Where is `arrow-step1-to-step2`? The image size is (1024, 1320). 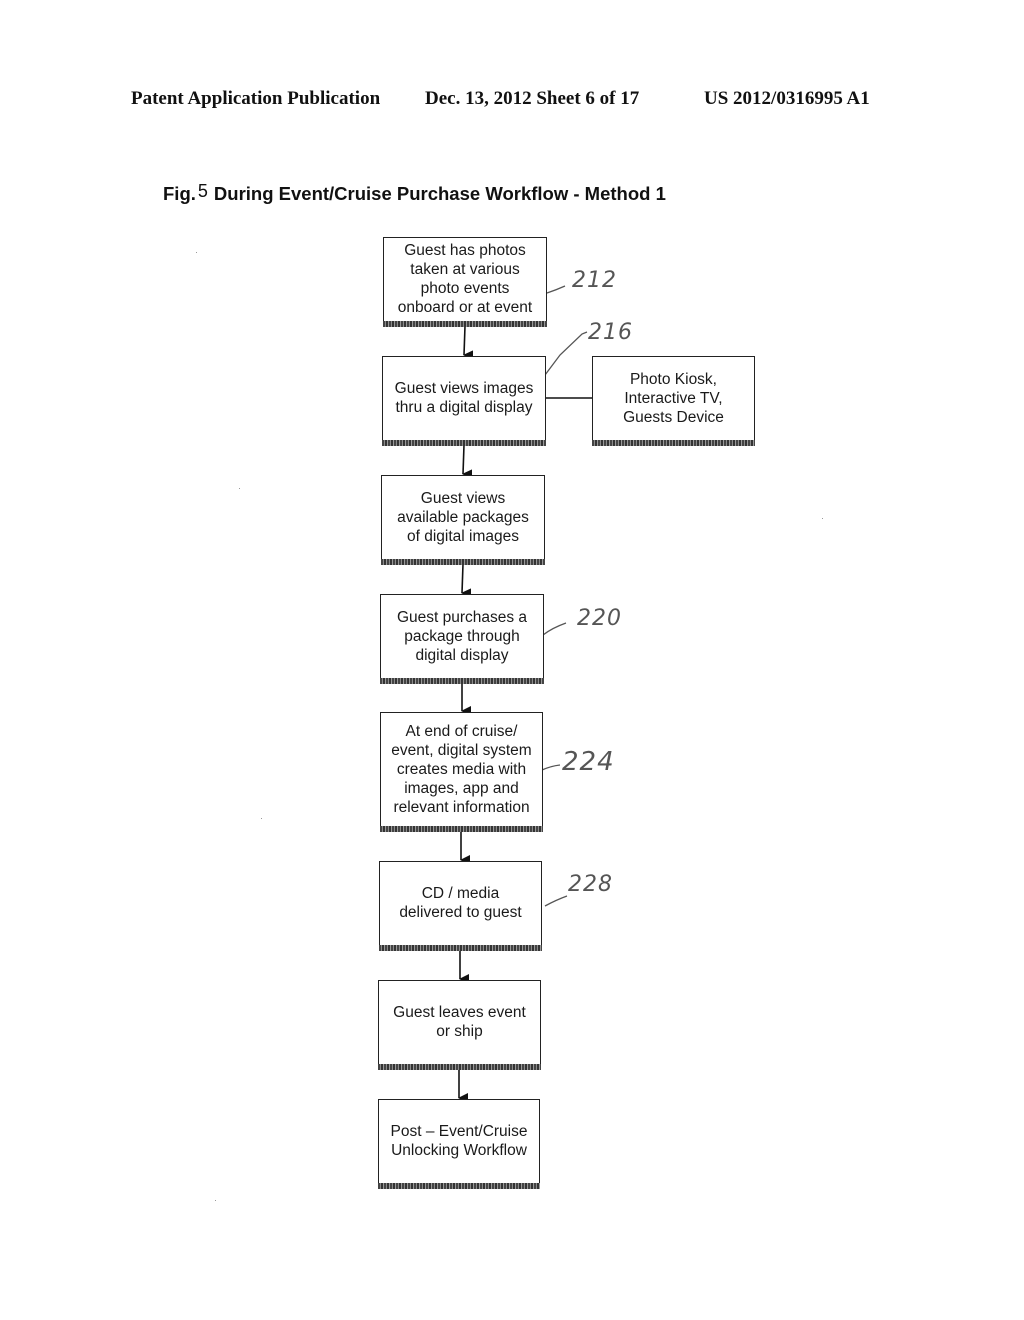 arrow-step1-to-step2 is located at coordinates (468, 343).